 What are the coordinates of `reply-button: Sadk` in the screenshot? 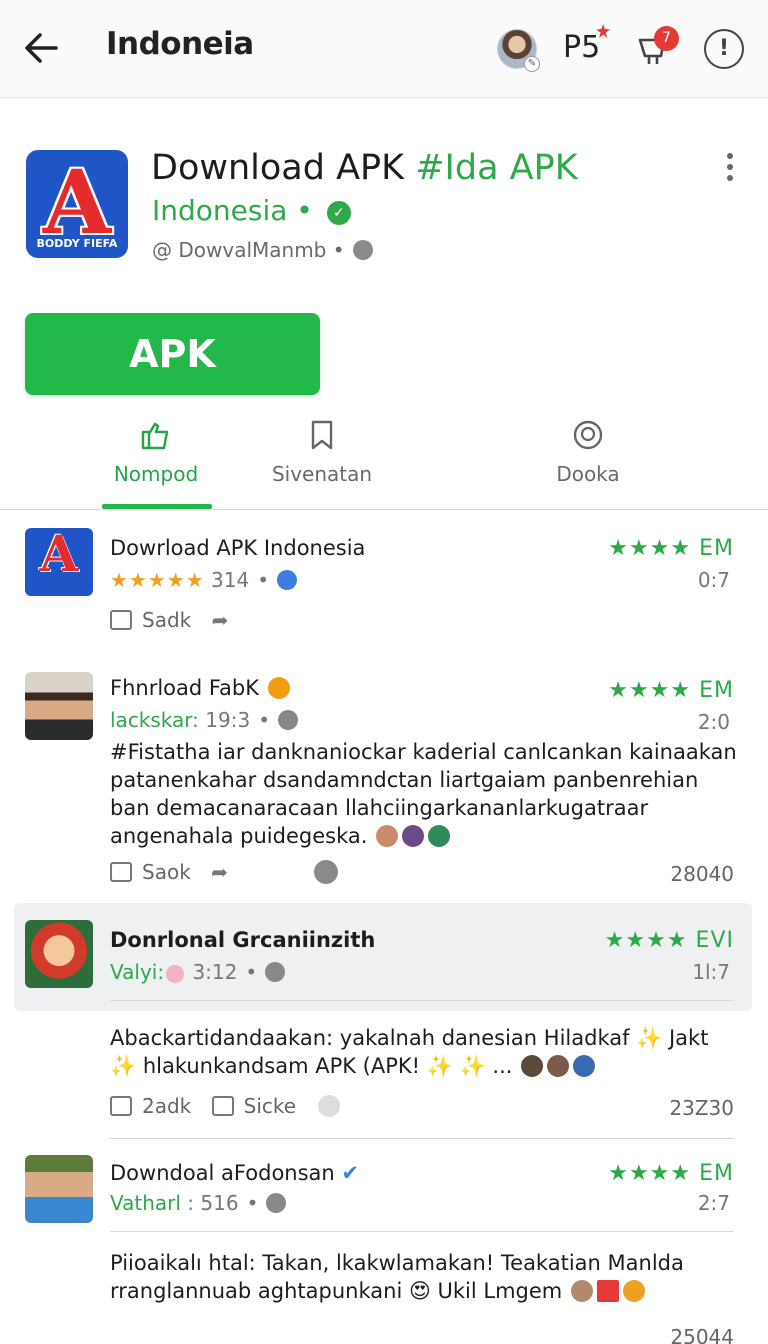 It's located at (150, 620).